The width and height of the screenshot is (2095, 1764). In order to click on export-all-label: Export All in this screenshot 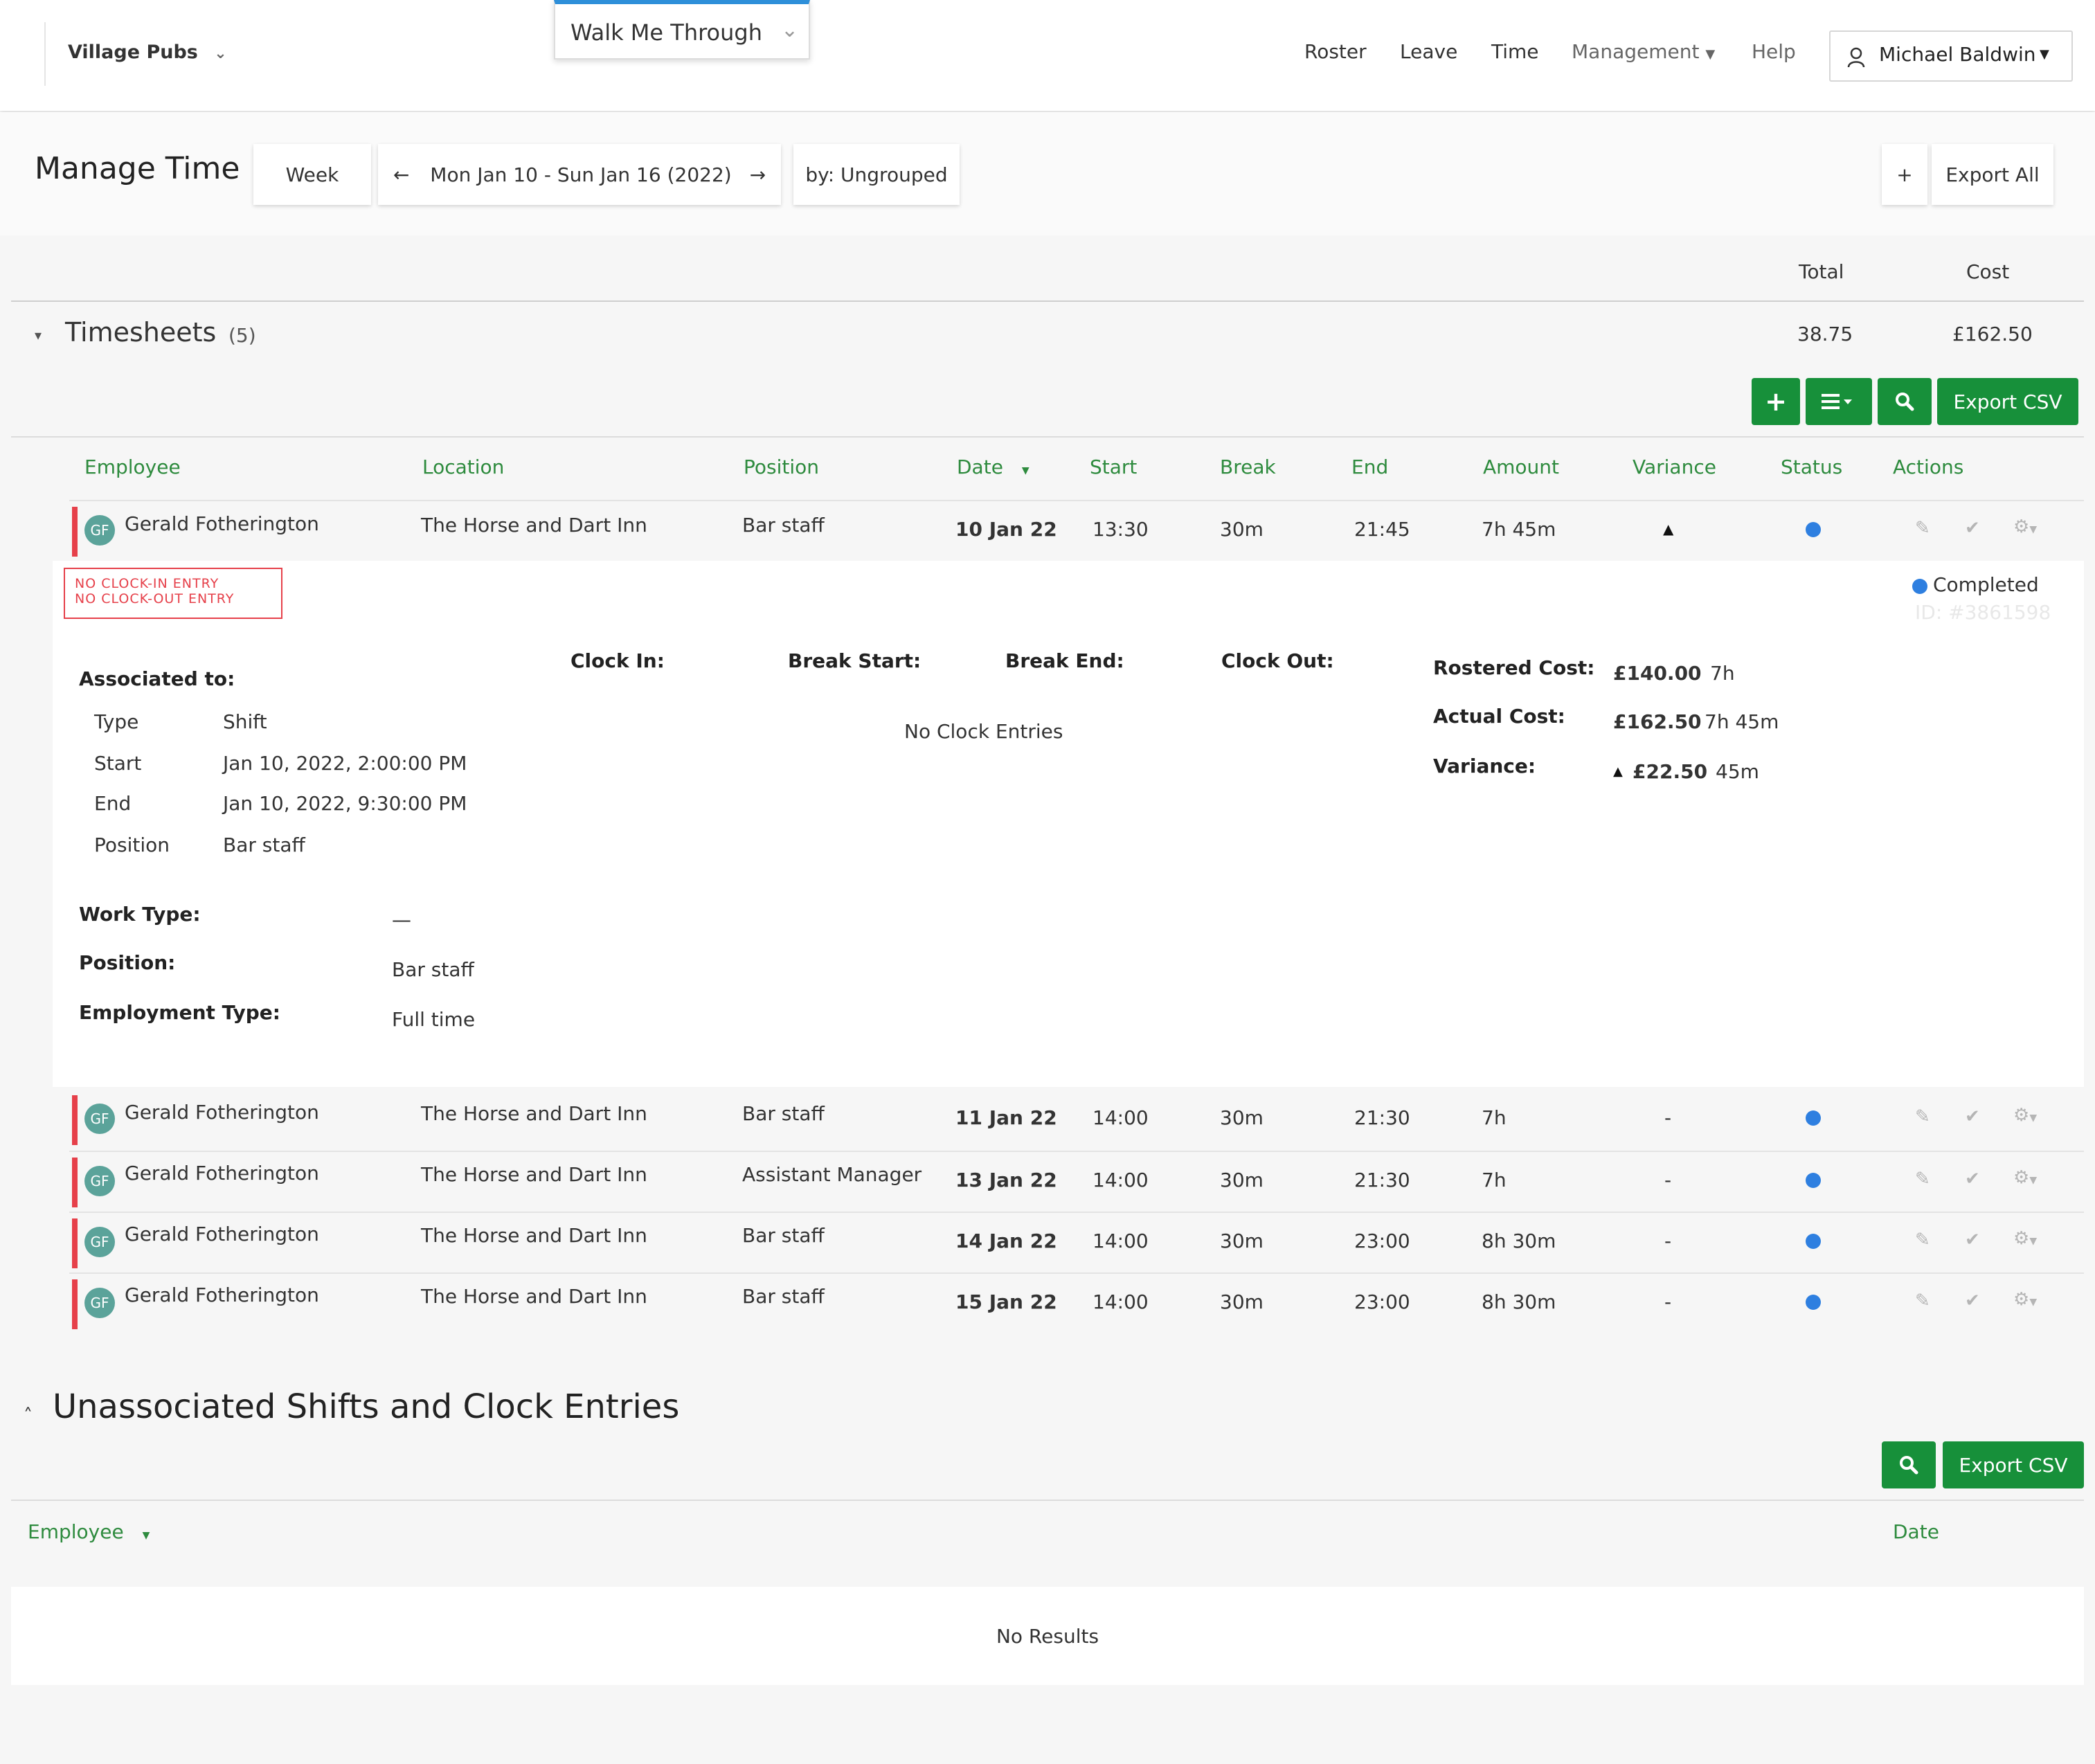, I will do `click(1993, 174)`.